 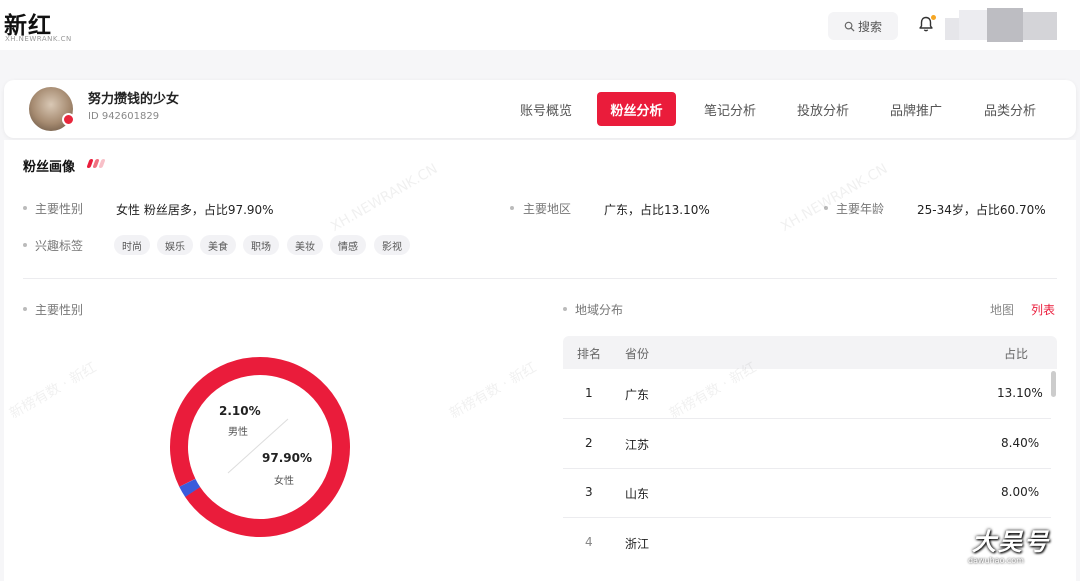 I want to click on donut-male-arc, so click(x=260, y=447).